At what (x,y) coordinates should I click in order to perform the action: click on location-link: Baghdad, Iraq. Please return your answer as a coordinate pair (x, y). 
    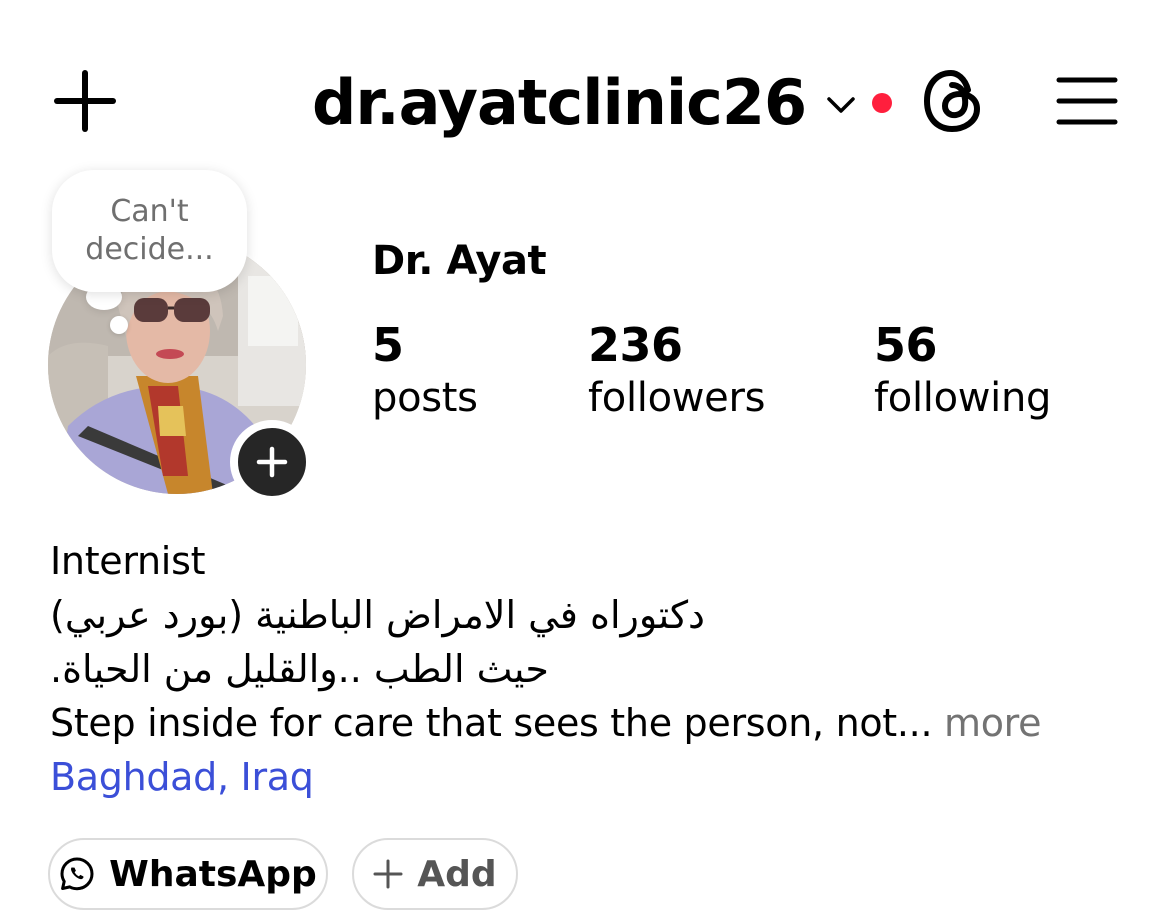
    Looking at the image, I should click on (590, 777).